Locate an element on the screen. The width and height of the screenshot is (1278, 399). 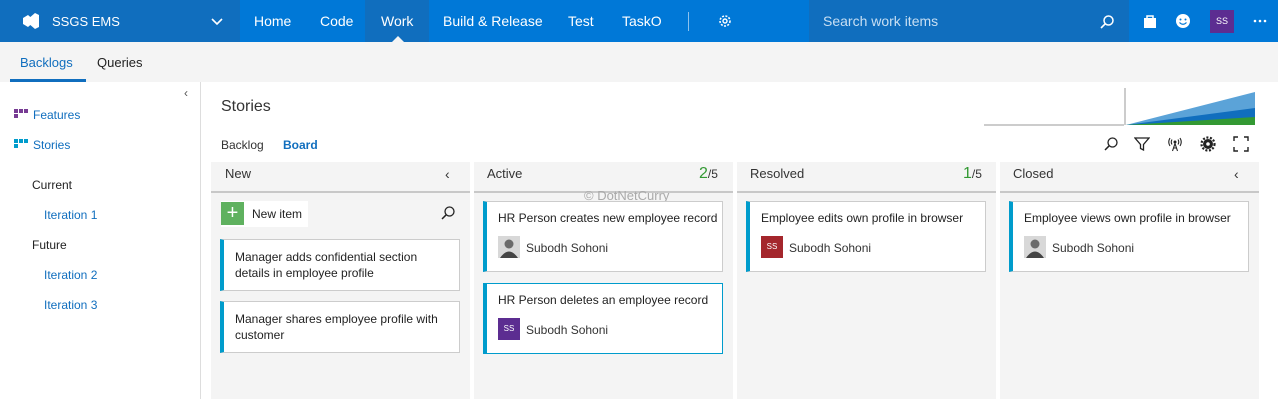
tab-backlogs: Backlogs is located at coordinates (46, 62).